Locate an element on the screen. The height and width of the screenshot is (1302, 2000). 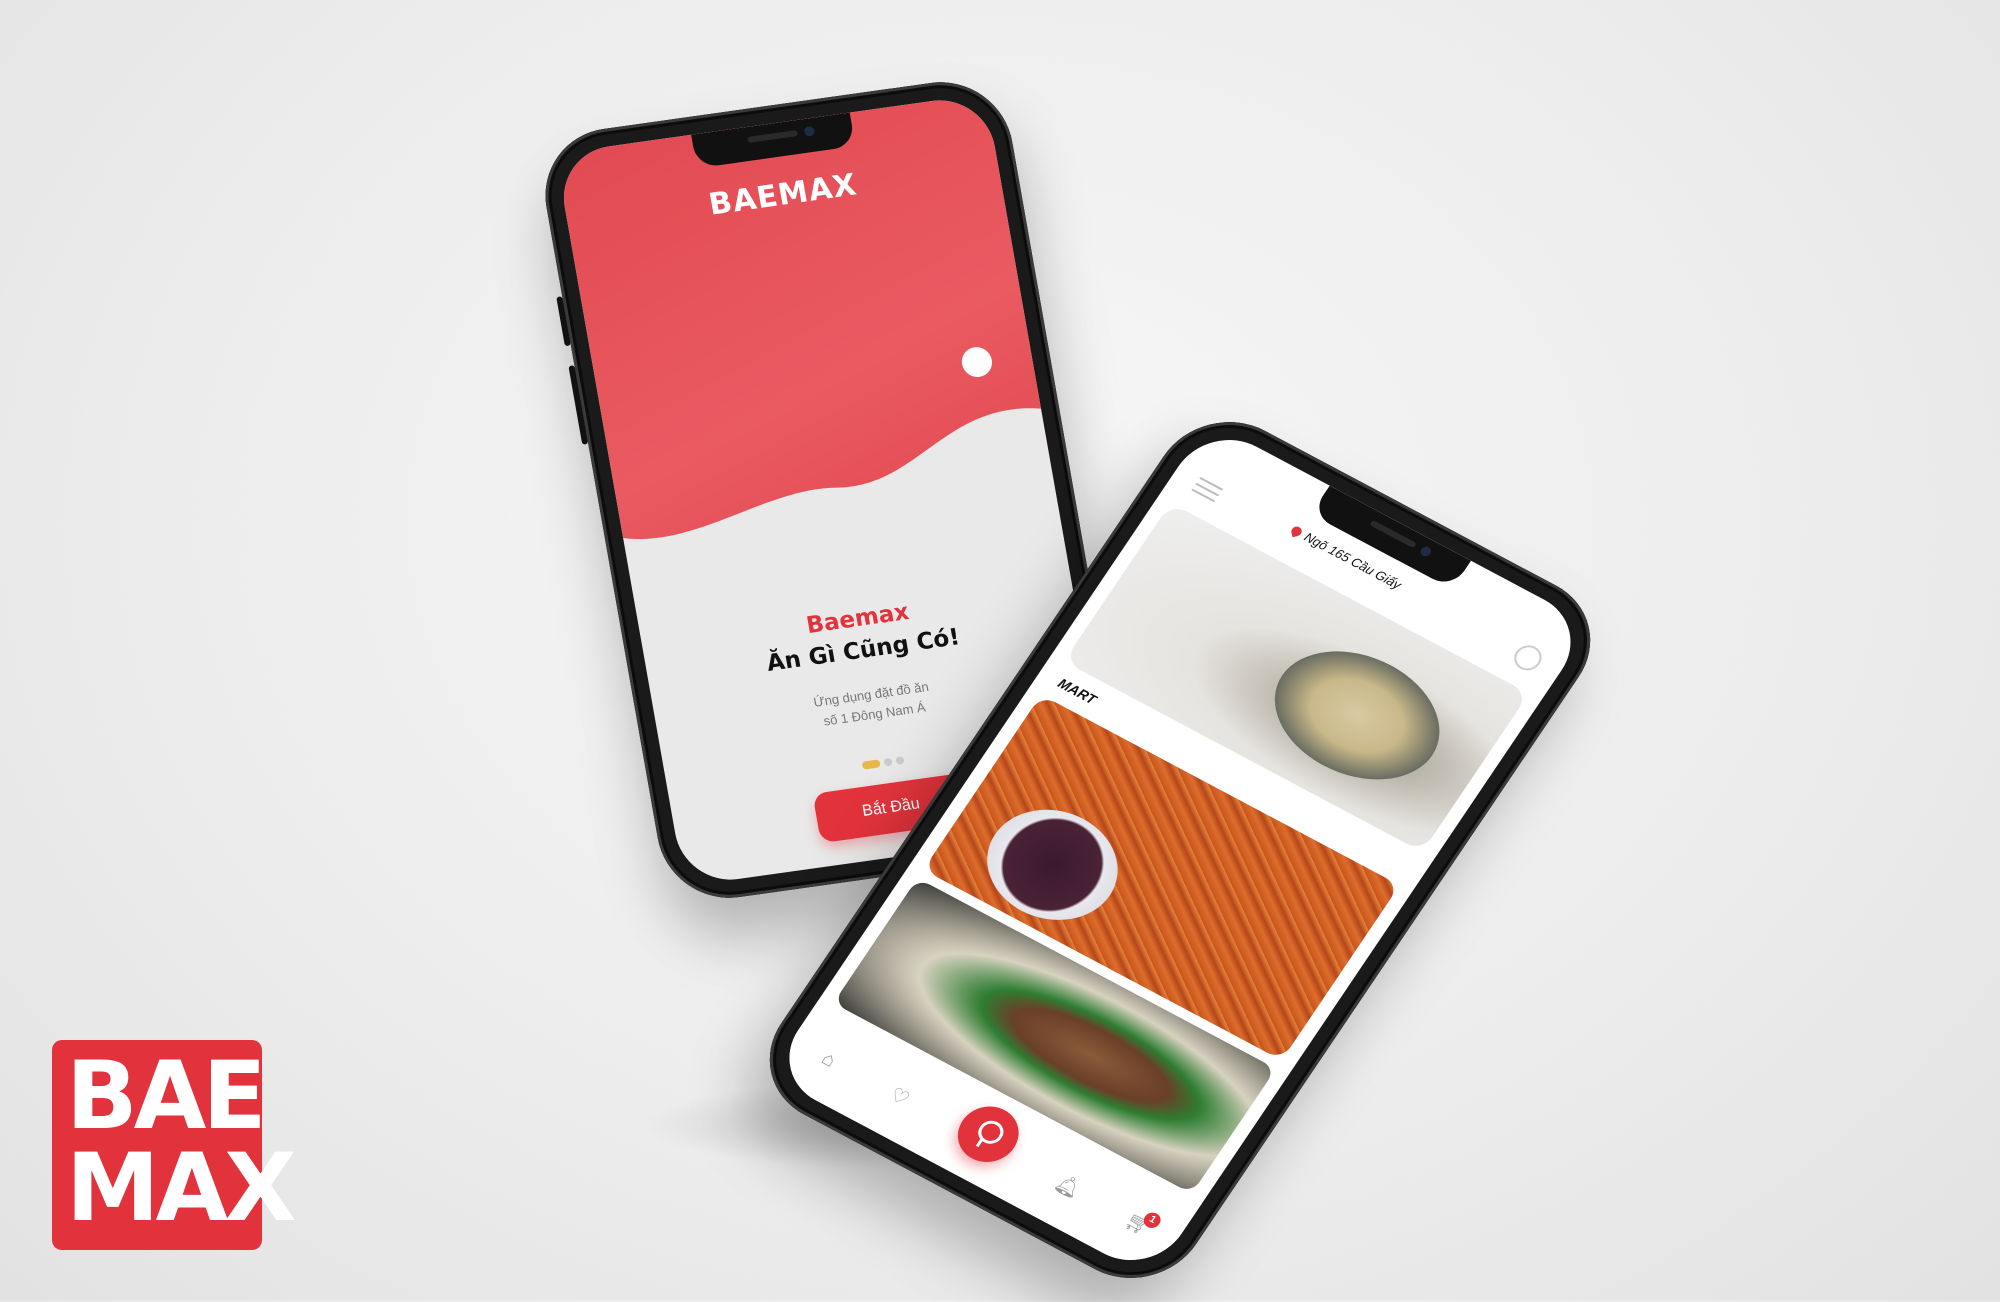
subtitle: Ứng dụng đặt đồ ăn số 1 Đông Nam Á is located at coordinates (873, 704).